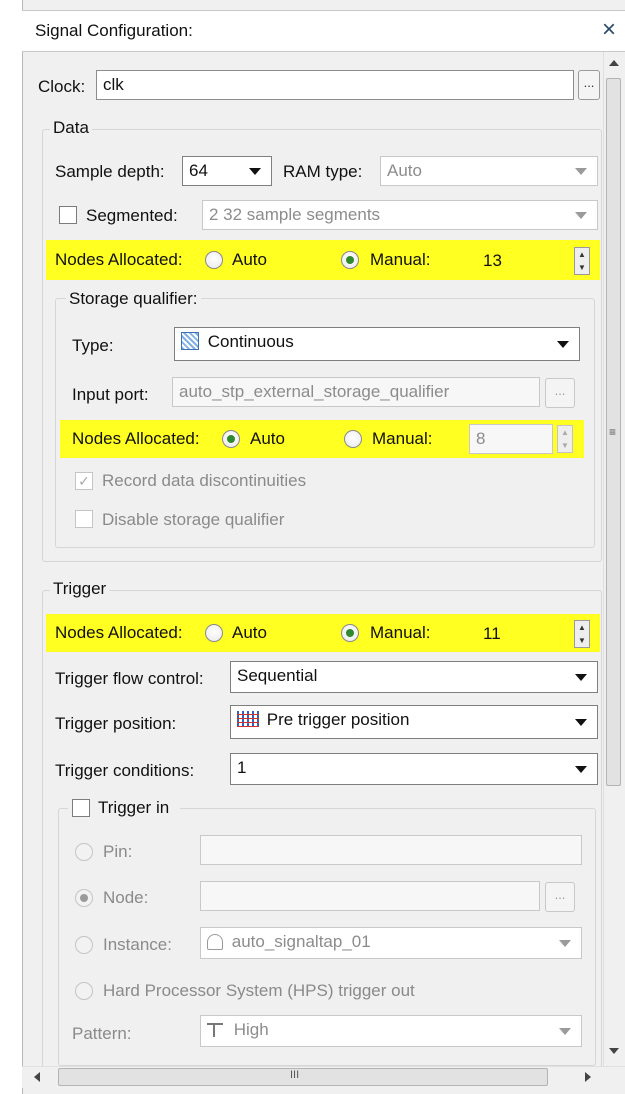 The image size is (625, 1094). I want to click on pre-trigger-icon, so click(248, 719).